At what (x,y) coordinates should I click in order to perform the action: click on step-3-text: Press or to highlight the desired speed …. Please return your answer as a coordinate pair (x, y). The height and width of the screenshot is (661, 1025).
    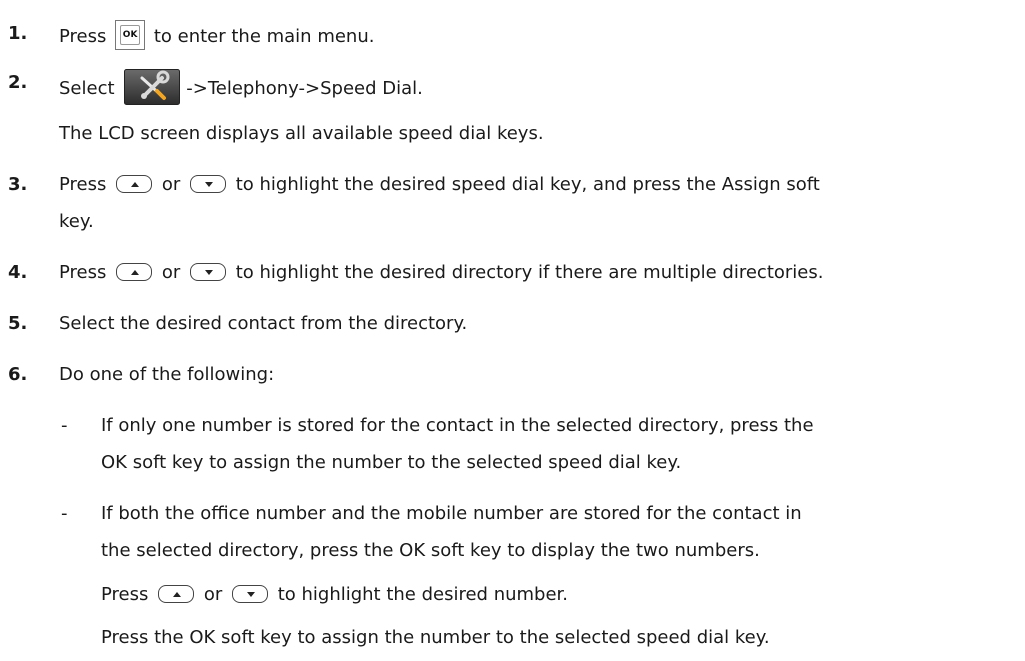
    Looking at the image, I should click on (439, 185).